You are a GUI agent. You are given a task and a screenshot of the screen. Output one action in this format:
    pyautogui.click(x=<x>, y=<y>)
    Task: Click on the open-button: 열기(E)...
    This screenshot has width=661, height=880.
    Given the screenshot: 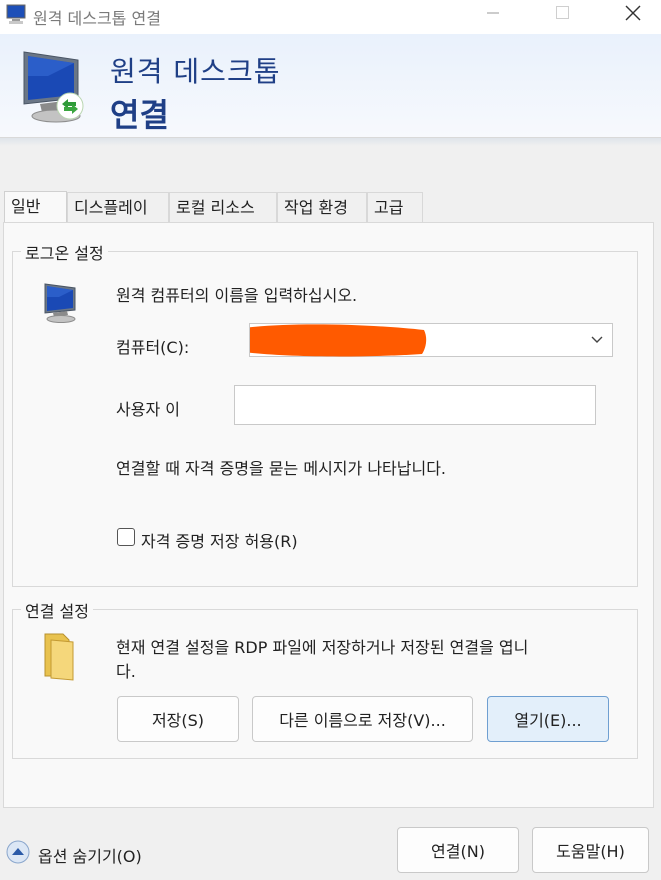 What is the action you would take?
    pyautogui.click(x=548, y=719)
    